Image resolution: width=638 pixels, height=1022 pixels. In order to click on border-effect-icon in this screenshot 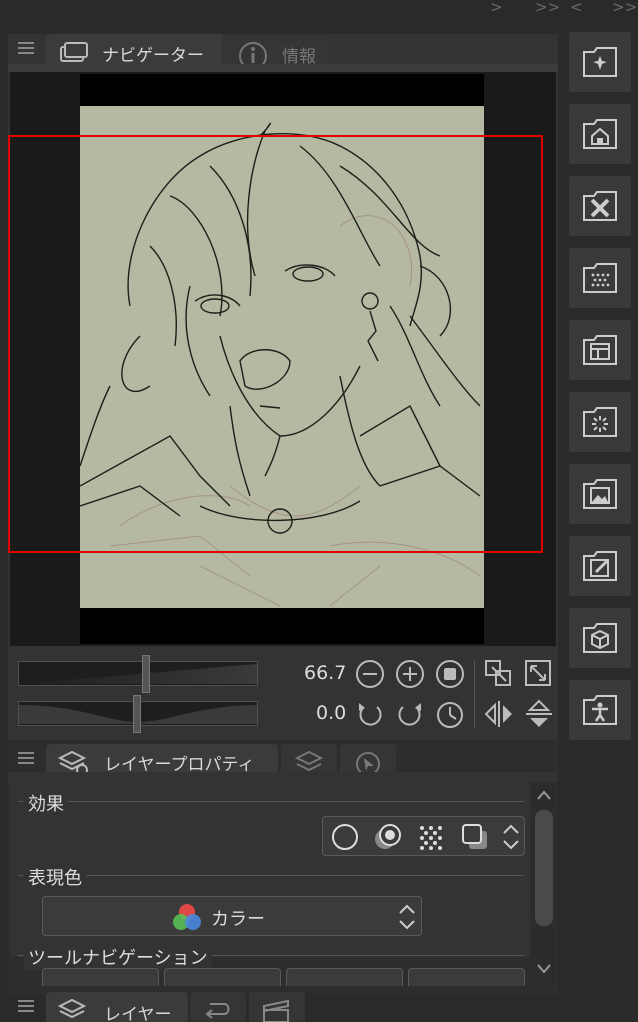, I will do `click(345, 837)`.